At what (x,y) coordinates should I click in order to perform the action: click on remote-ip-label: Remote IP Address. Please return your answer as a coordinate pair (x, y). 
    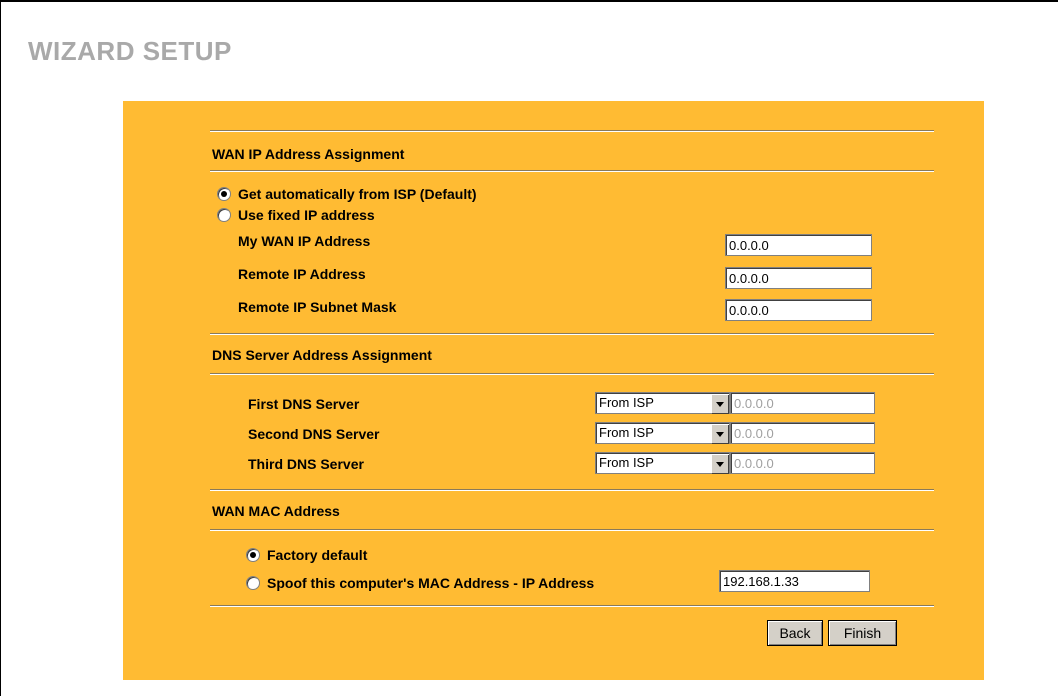
    Looking at the image, I should click on (302, 274).